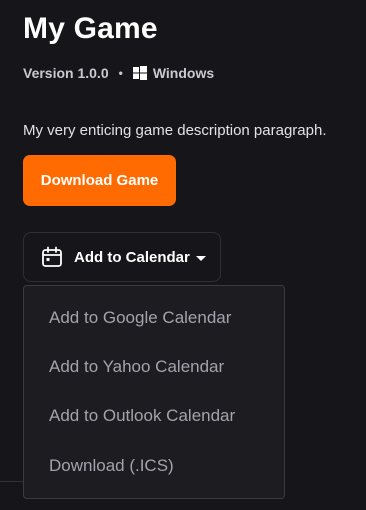  Describe the element at coordinates (99, 180) in the screenshot. I see `download-game-button: Download Game` at that location.